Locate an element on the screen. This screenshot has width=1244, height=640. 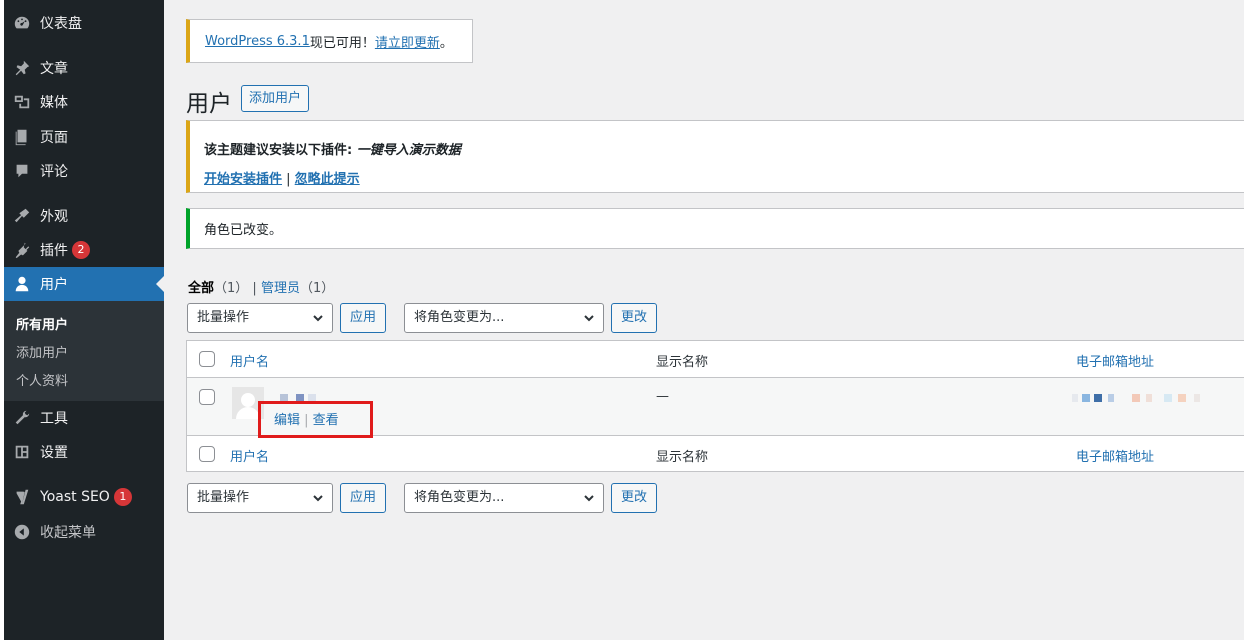
menu-item-label: 文章 is located at coordinates (54, 69).